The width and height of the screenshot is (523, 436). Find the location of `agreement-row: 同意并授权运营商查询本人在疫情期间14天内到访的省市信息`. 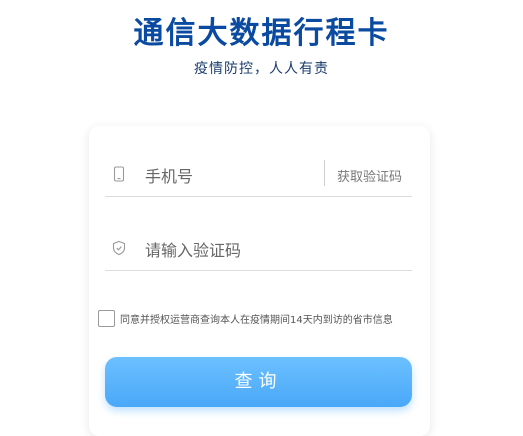

agreement-row: 同意并授权运营商查询本人在疫情期间14天内到访的省市信息 is located at coordinates (263, 320).